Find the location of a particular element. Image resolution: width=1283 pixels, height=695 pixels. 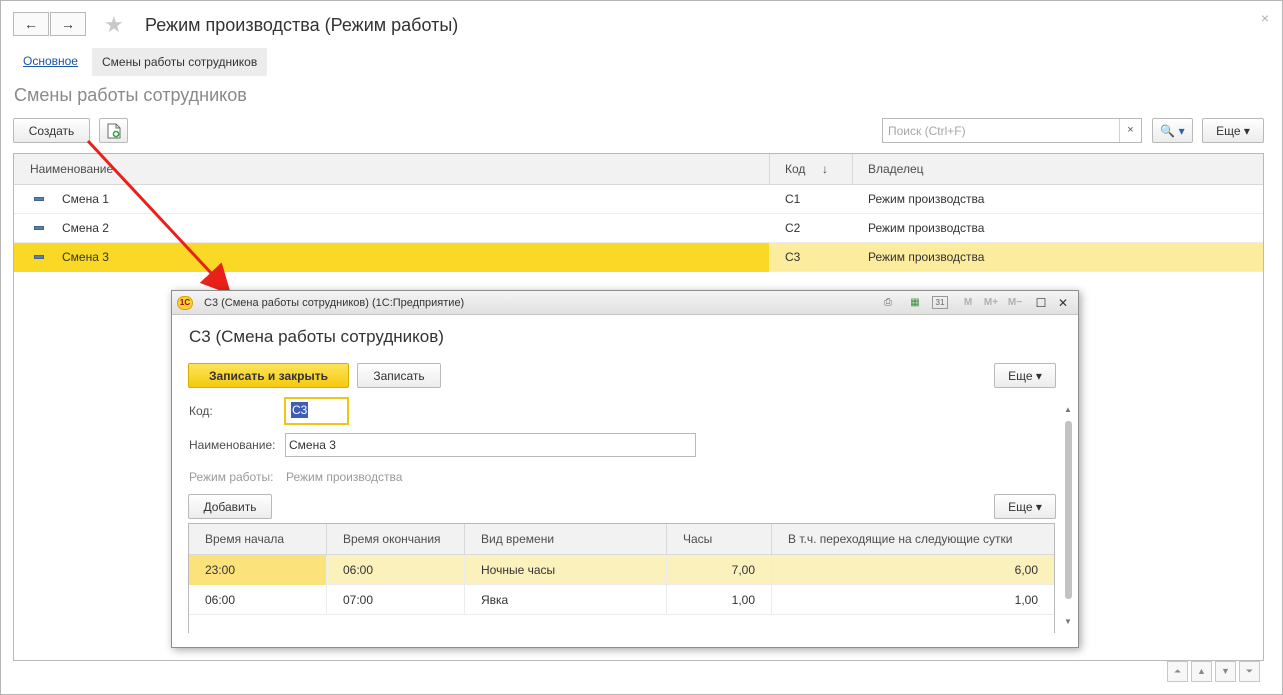

window-title: Режим производства (Режим работы) is located at coordinates (302, 25).